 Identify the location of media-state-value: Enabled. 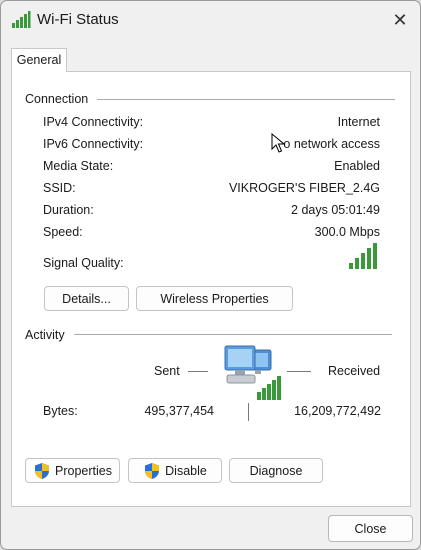
(357, 166).